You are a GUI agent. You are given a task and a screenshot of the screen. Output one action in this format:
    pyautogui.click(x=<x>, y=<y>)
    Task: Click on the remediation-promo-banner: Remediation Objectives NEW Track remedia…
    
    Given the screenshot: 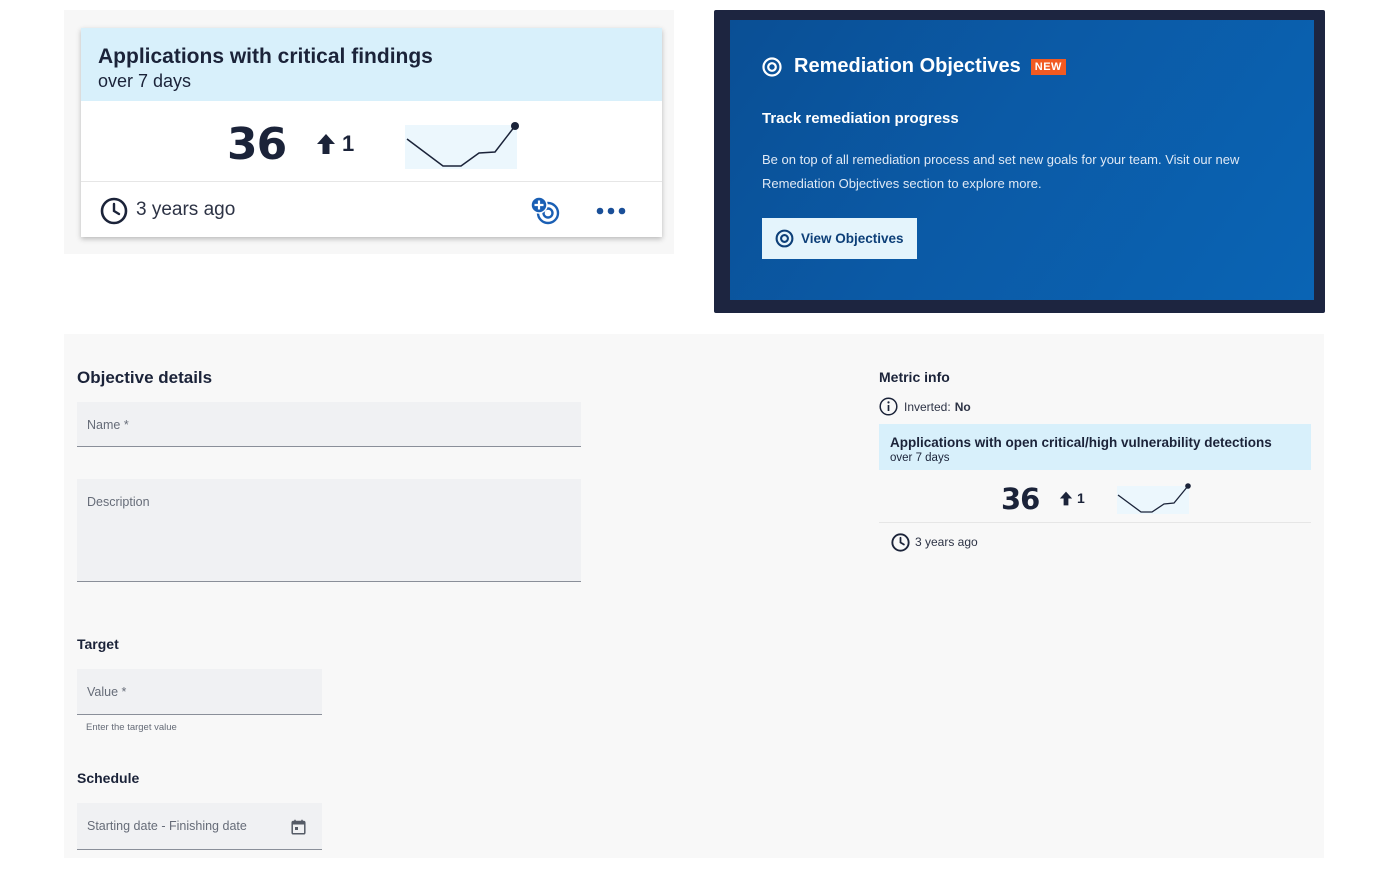 What is the action you would take?
    pyautogui.click(x=1022, y=160)
    